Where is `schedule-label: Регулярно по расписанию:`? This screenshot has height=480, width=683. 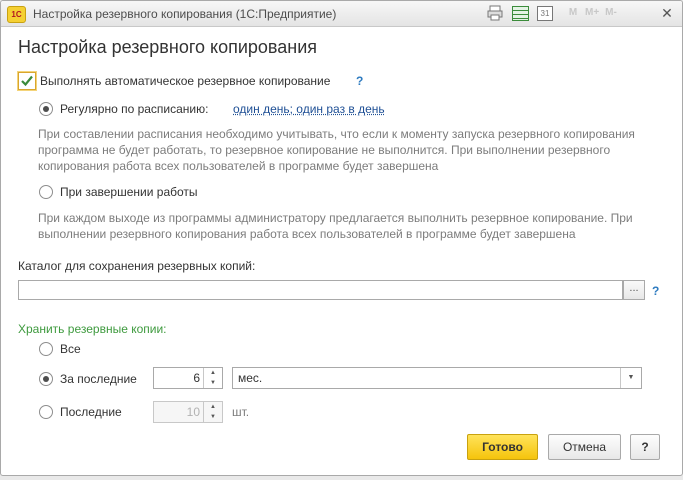 schedule-label: Регулярно по расписанию: is located at coordinates (134, 109).